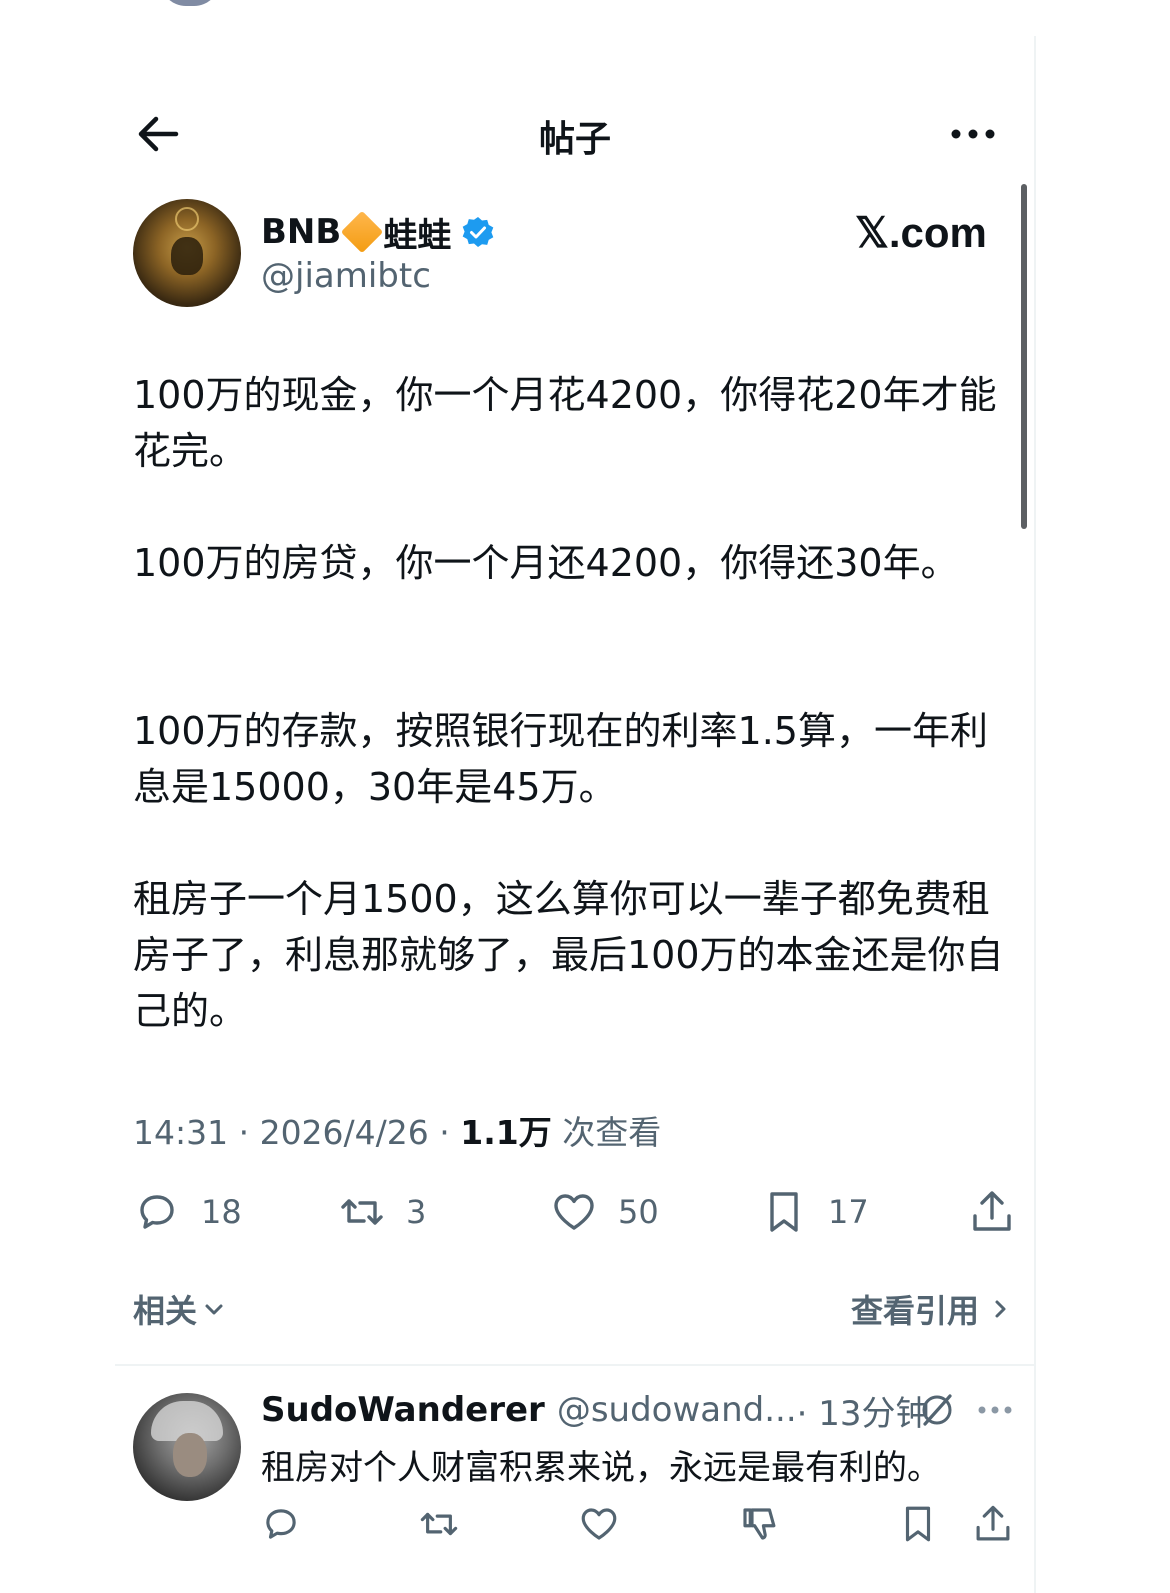 Image resolution: width=1170 pixels, height=1593 pixels. Describe the element at coordinates (517, 1212) in the screenshot. I see `post-action-bar: 18 3 50 17` at that location.